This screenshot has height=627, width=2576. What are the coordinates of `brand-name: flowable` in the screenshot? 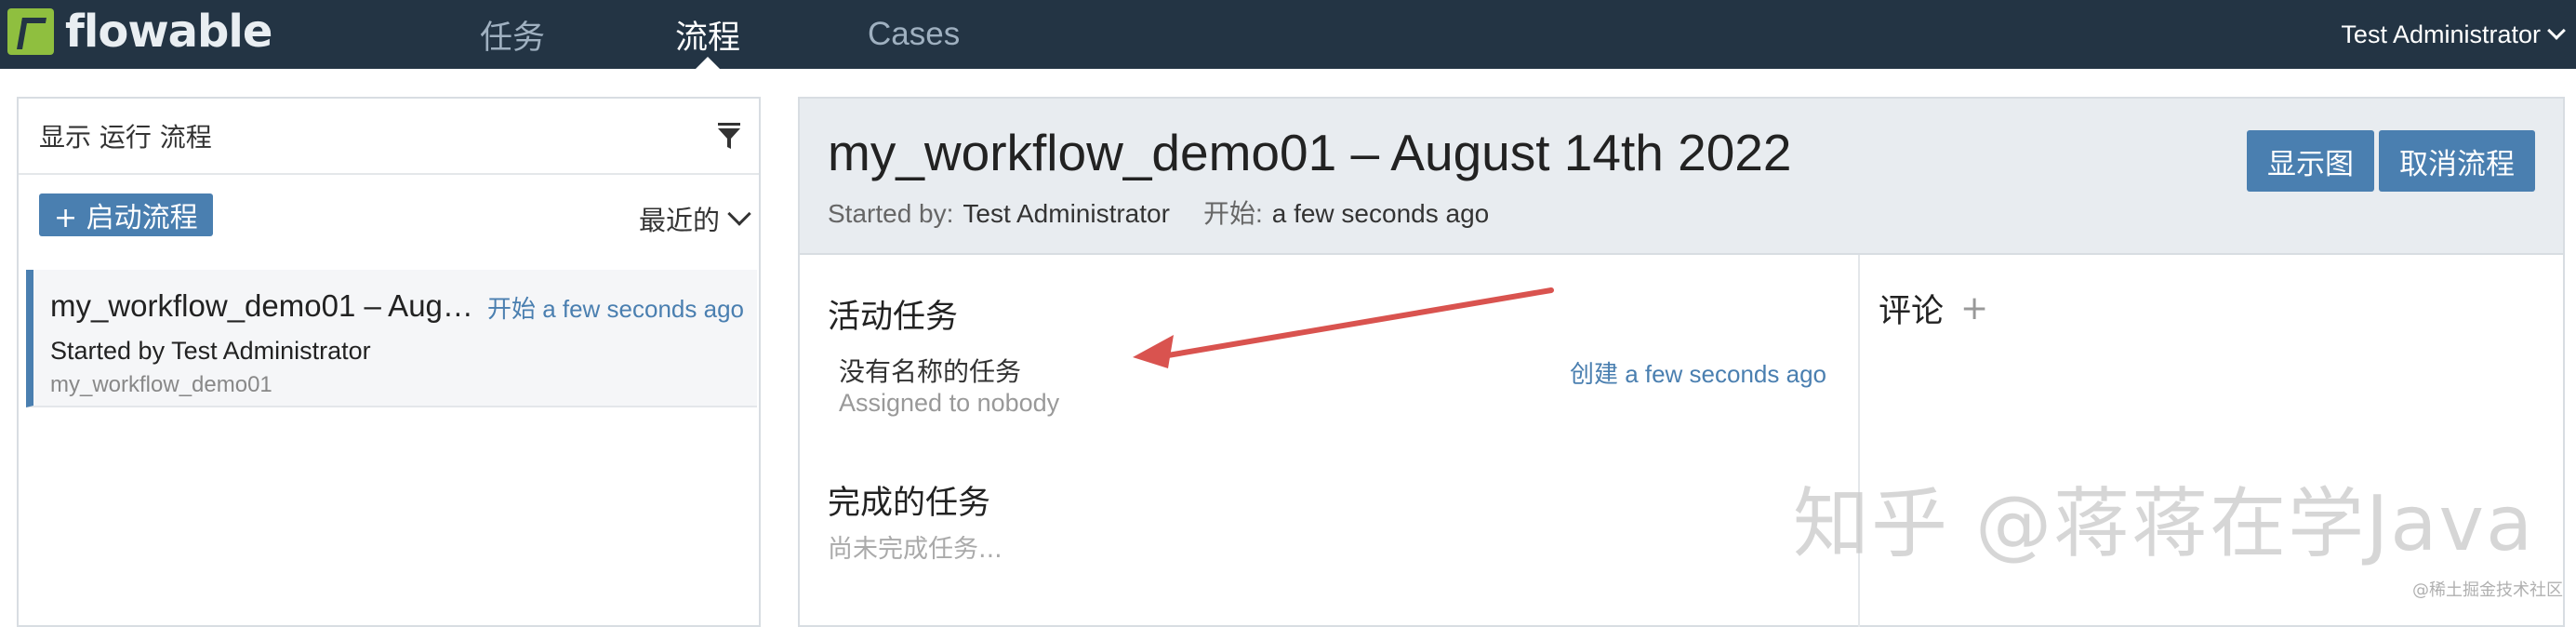 It's located at (168, 32).